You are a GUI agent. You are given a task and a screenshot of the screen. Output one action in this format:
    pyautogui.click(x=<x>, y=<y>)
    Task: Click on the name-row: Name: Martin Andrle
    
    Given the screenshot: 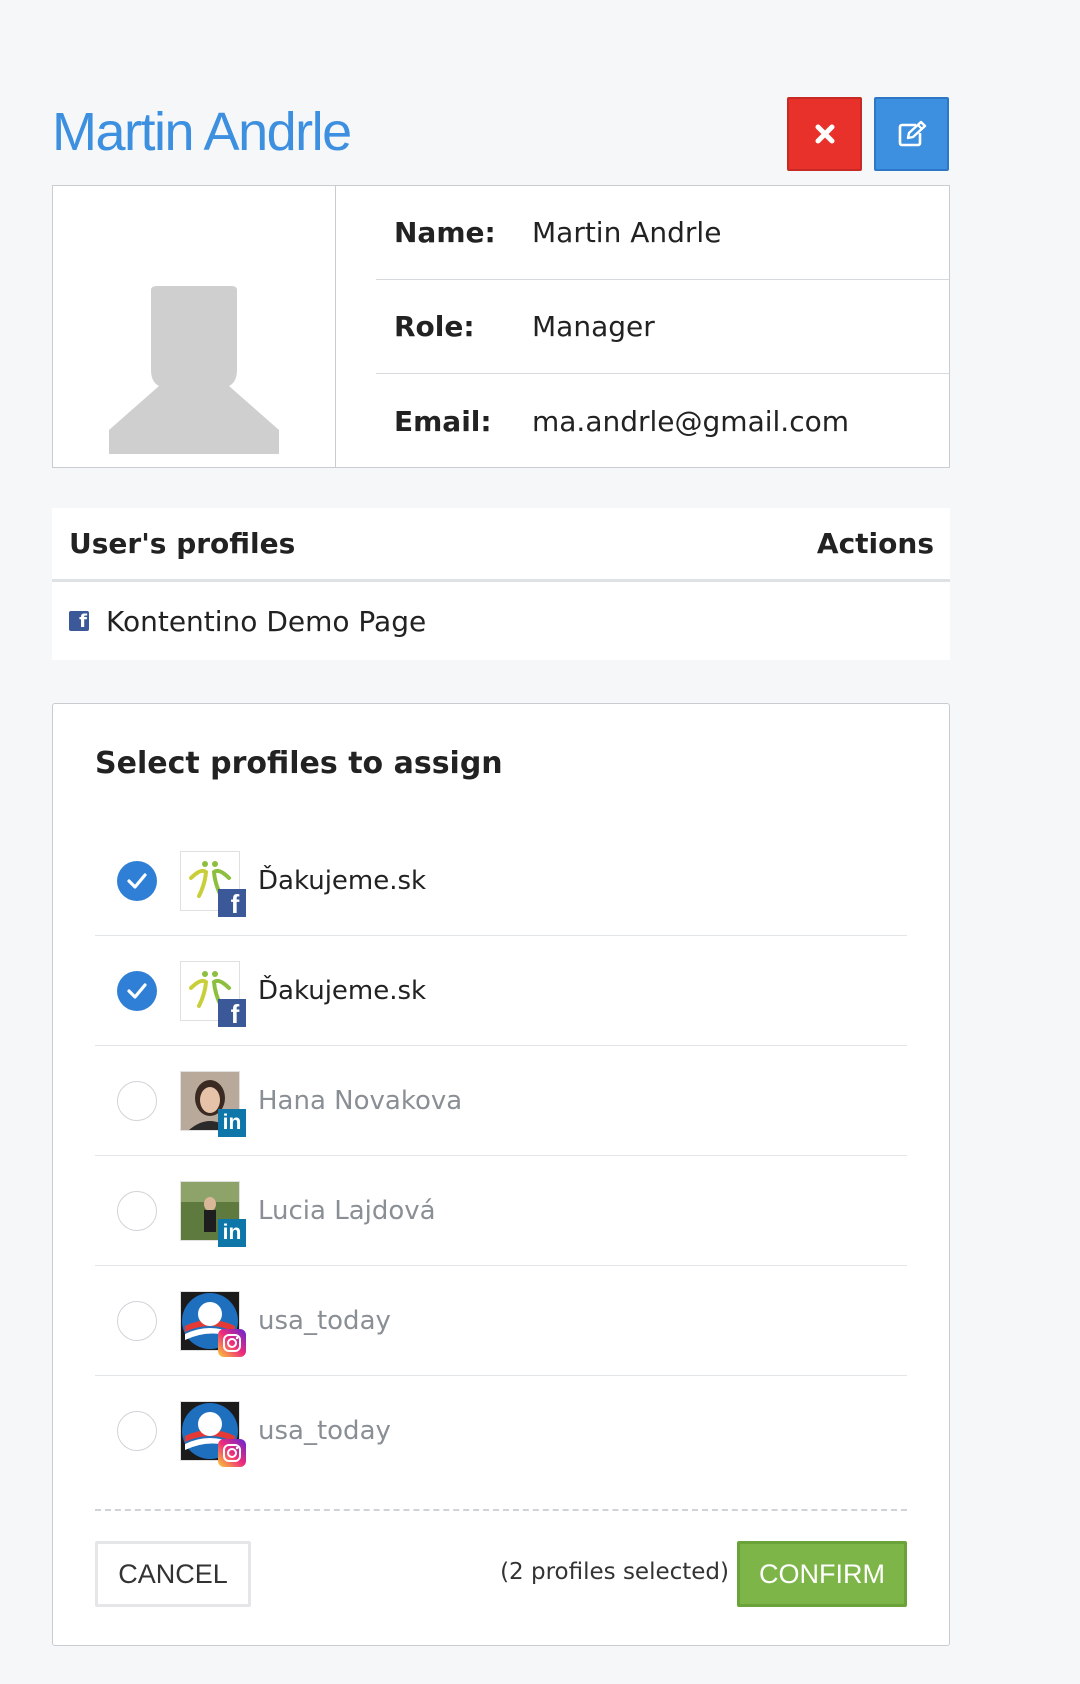 What is the action you would take?
    pyautogui.click(x=662, y=233)
    